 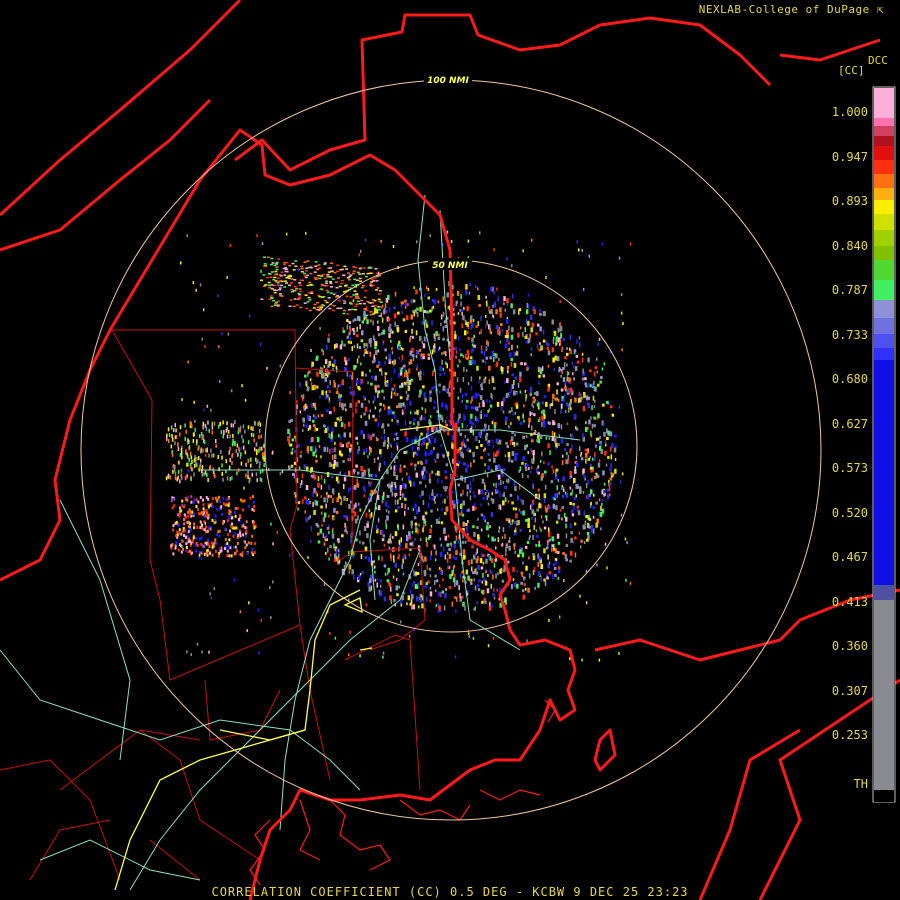 What do you see at coordinates (450, 266) in the screenshot?
I see `ring-50nmi-label: 50 NMI` at bounding box center [450, 266].